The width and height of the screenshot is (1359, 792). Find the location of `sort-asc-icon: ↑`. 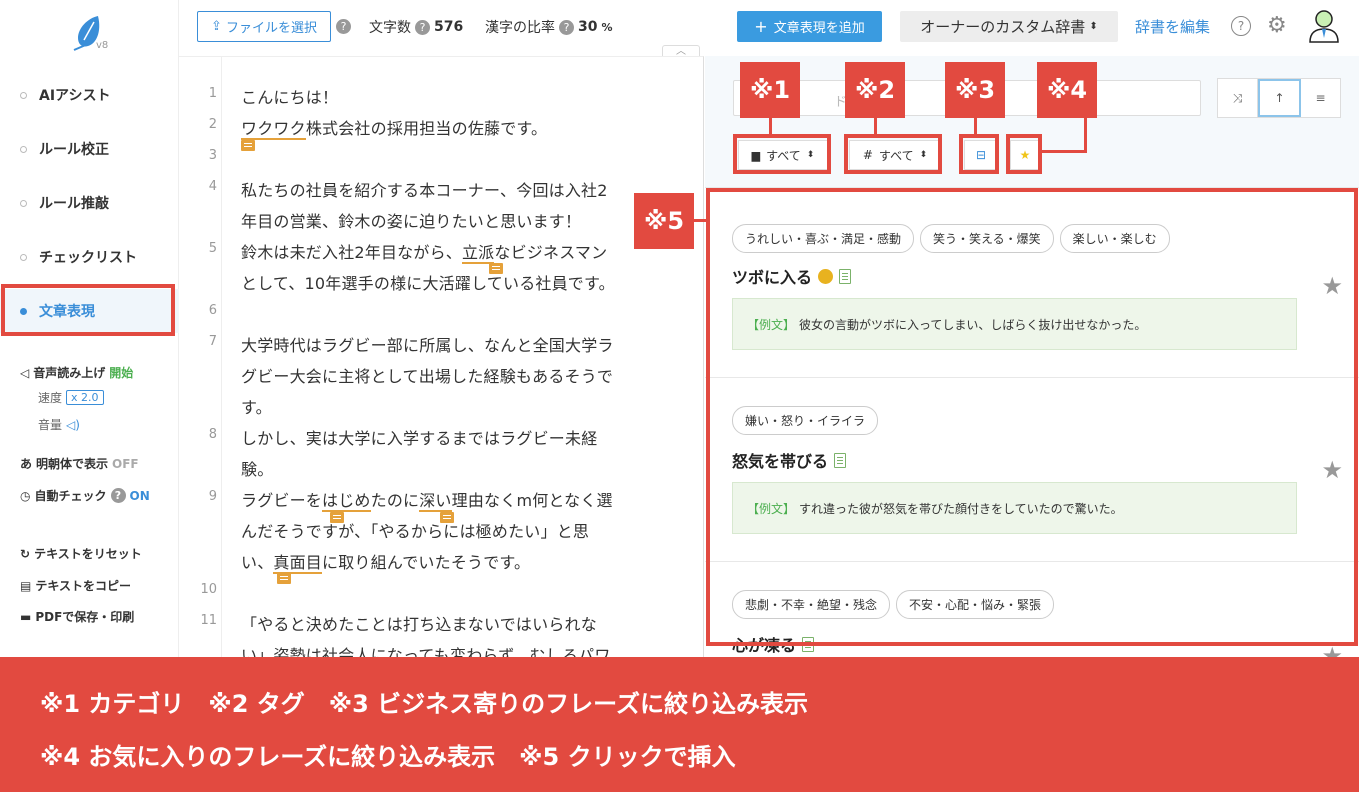

sort-asc-icon: ↑ is located at coordinates (1279, 98).